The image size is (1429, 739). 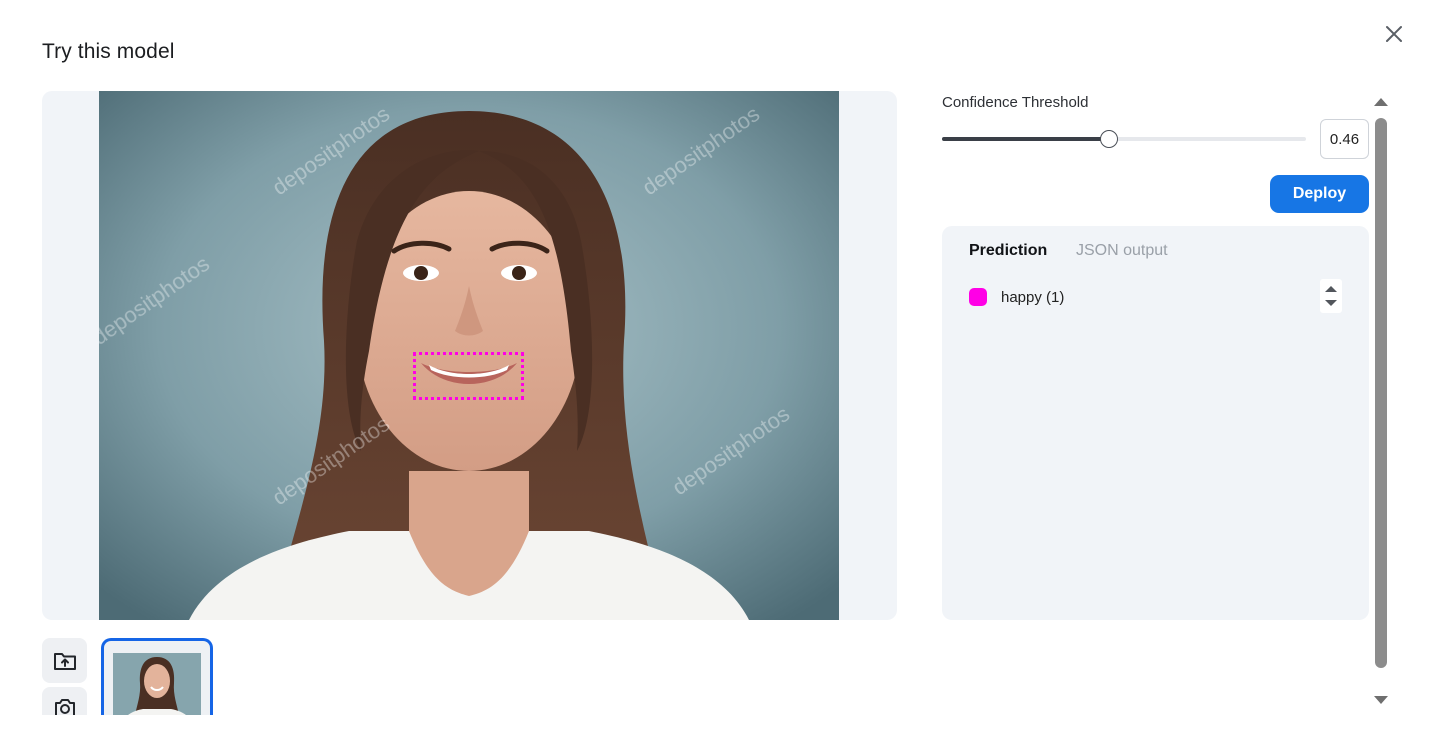 I want to click on viewport-bottom-edge, so click(x=714, y=727).